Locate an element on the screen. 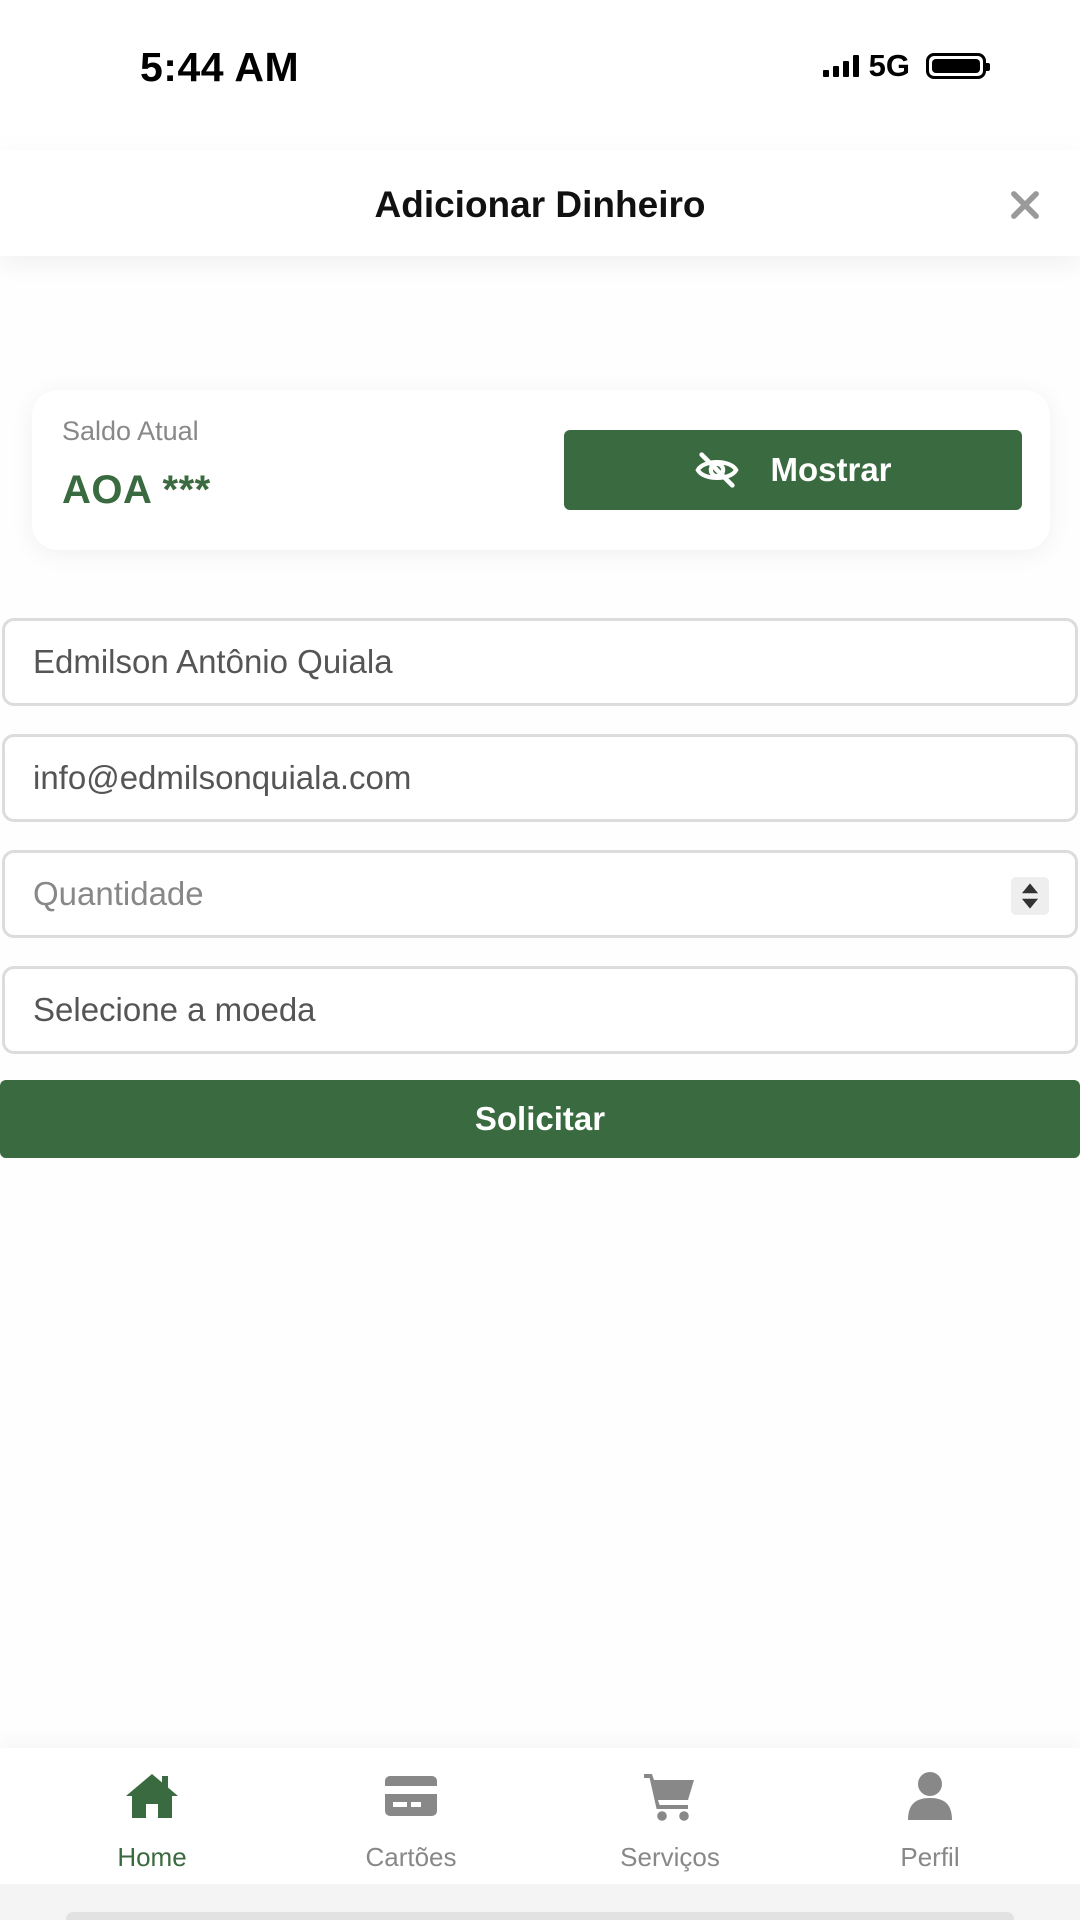 The width and height of the screenshot is (1080, 1920). currency-select-placeholder: Selecione a moeda is located at coordinates (174, 1009).